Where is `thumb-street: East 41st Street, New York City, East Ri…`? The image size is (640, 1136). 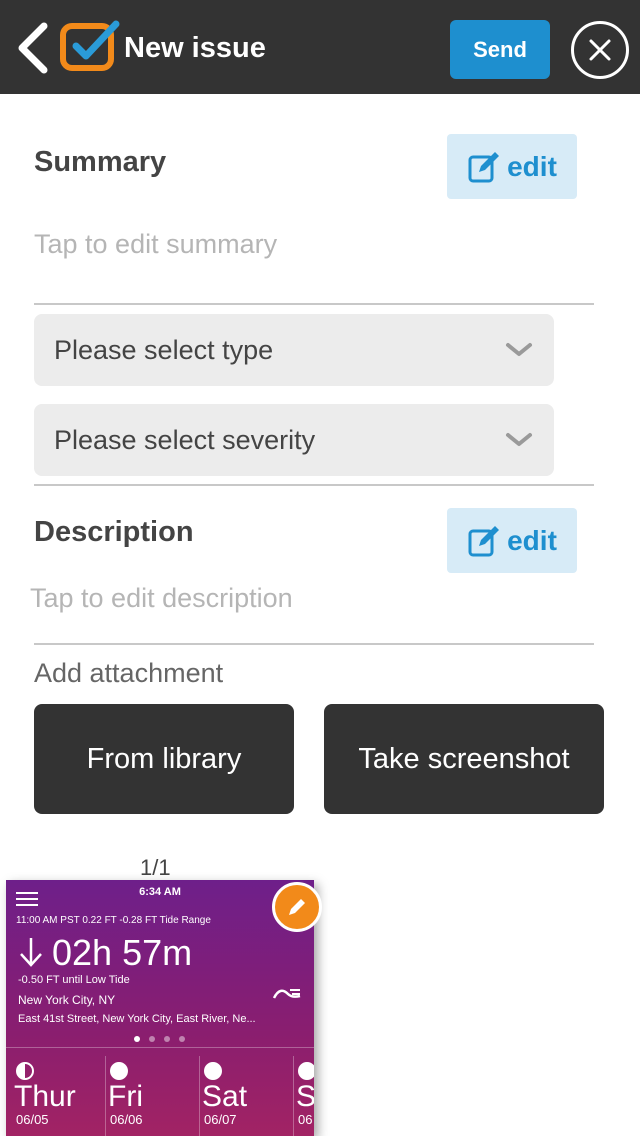
thumb-street: East 41st Street, New York City, East Ri… is located at coordinates (137, 1019).